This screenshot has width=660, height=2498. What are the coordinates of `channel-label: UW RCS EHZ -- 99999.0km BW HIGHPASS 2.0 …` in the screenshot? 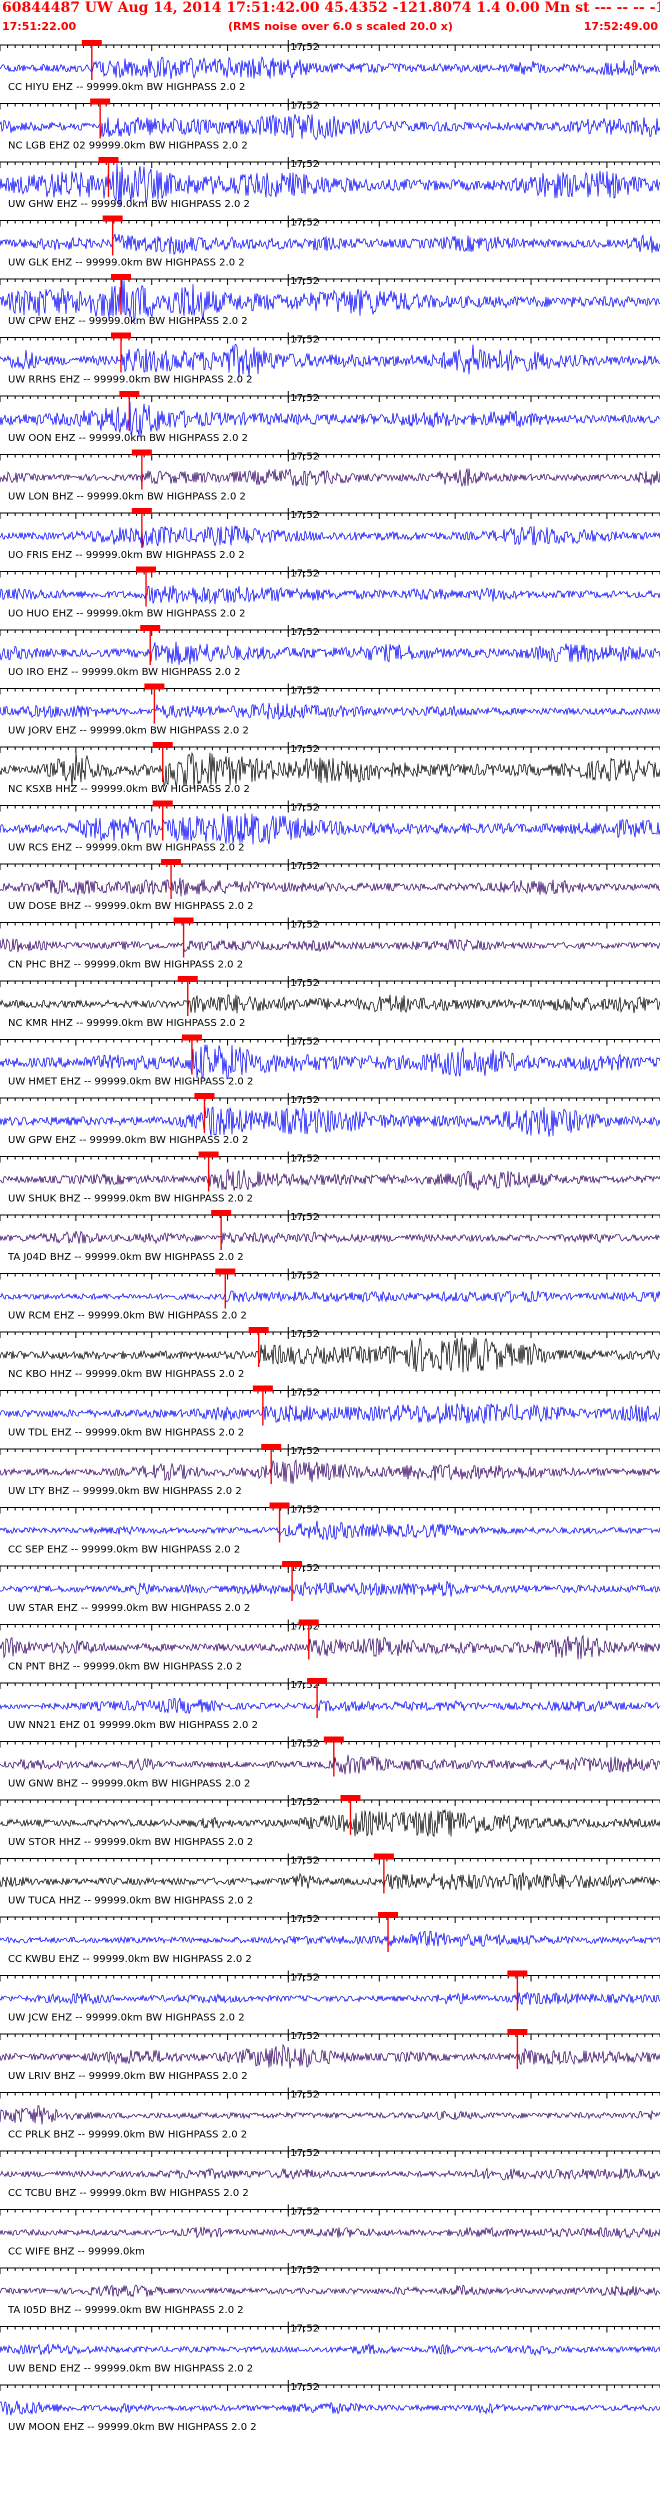 It's located at (126, 848).